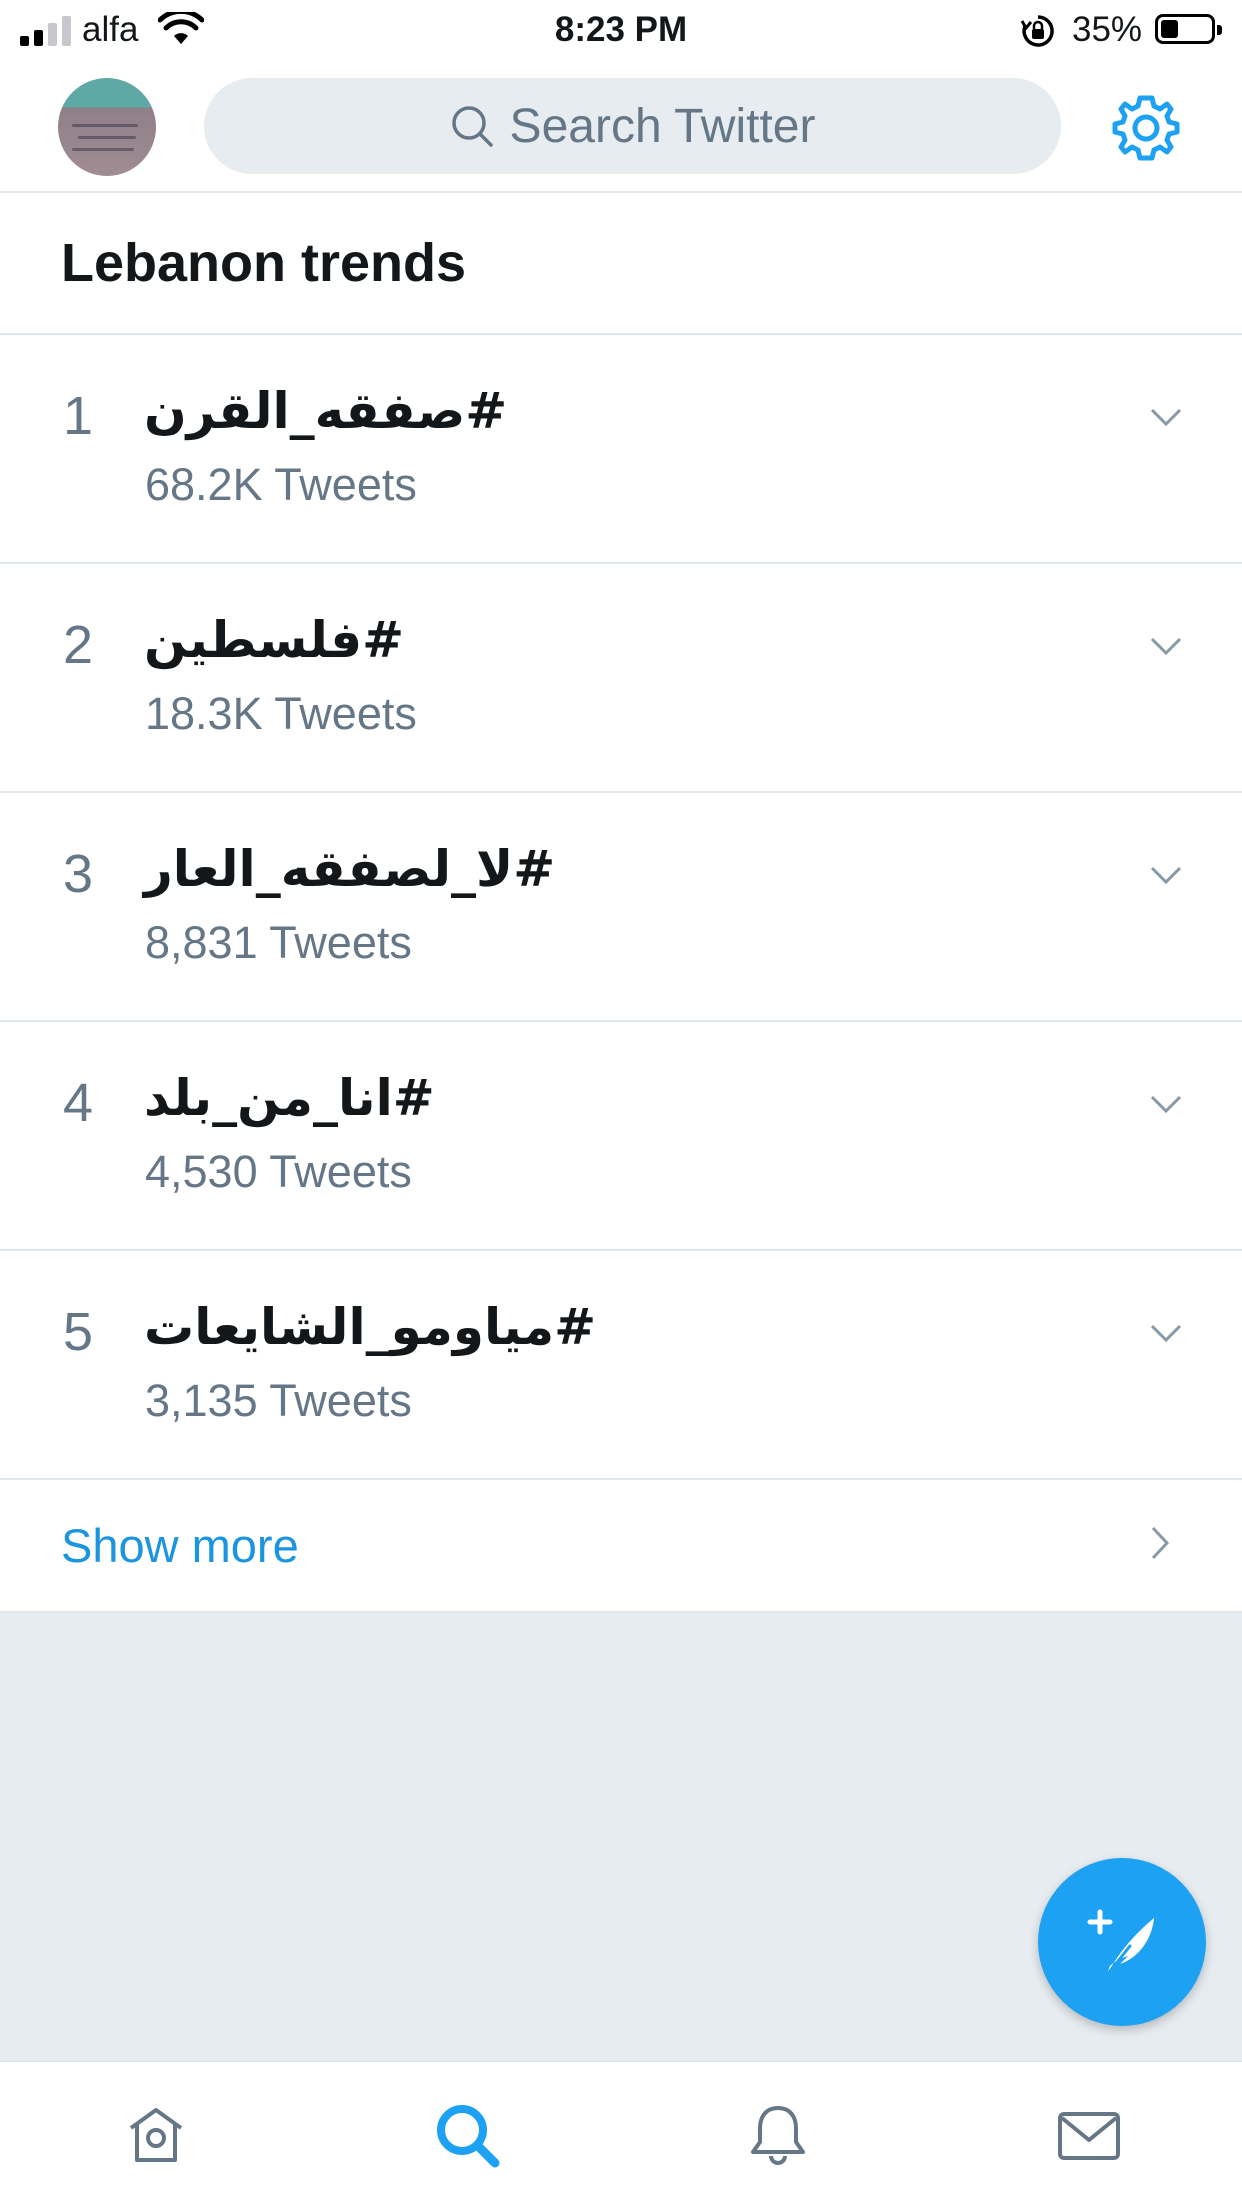 Image resolution: width=1242 pixels, height=2208 pixels. I want to click on trend-tweet-count: 68.2K Tweets, so click(281, 484).